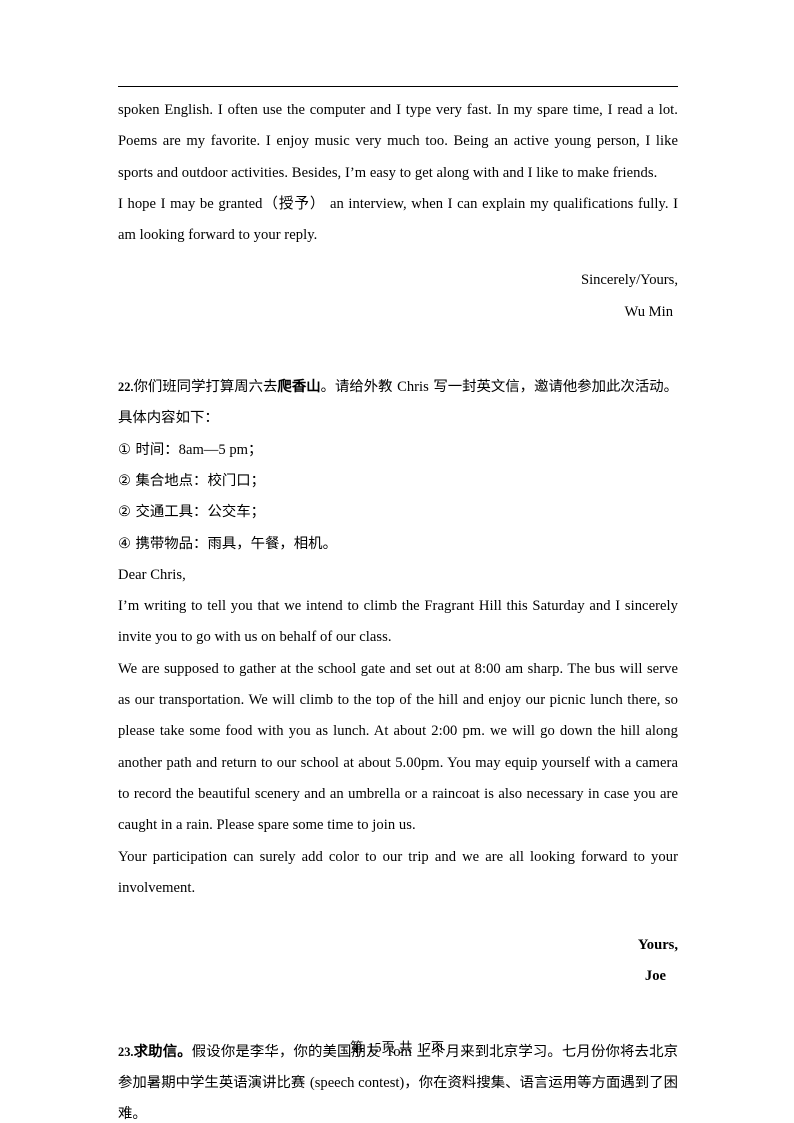 The image size is (794, 1123). I want to click on question-22-salutation: Dear Chris,, so click(152, 574).